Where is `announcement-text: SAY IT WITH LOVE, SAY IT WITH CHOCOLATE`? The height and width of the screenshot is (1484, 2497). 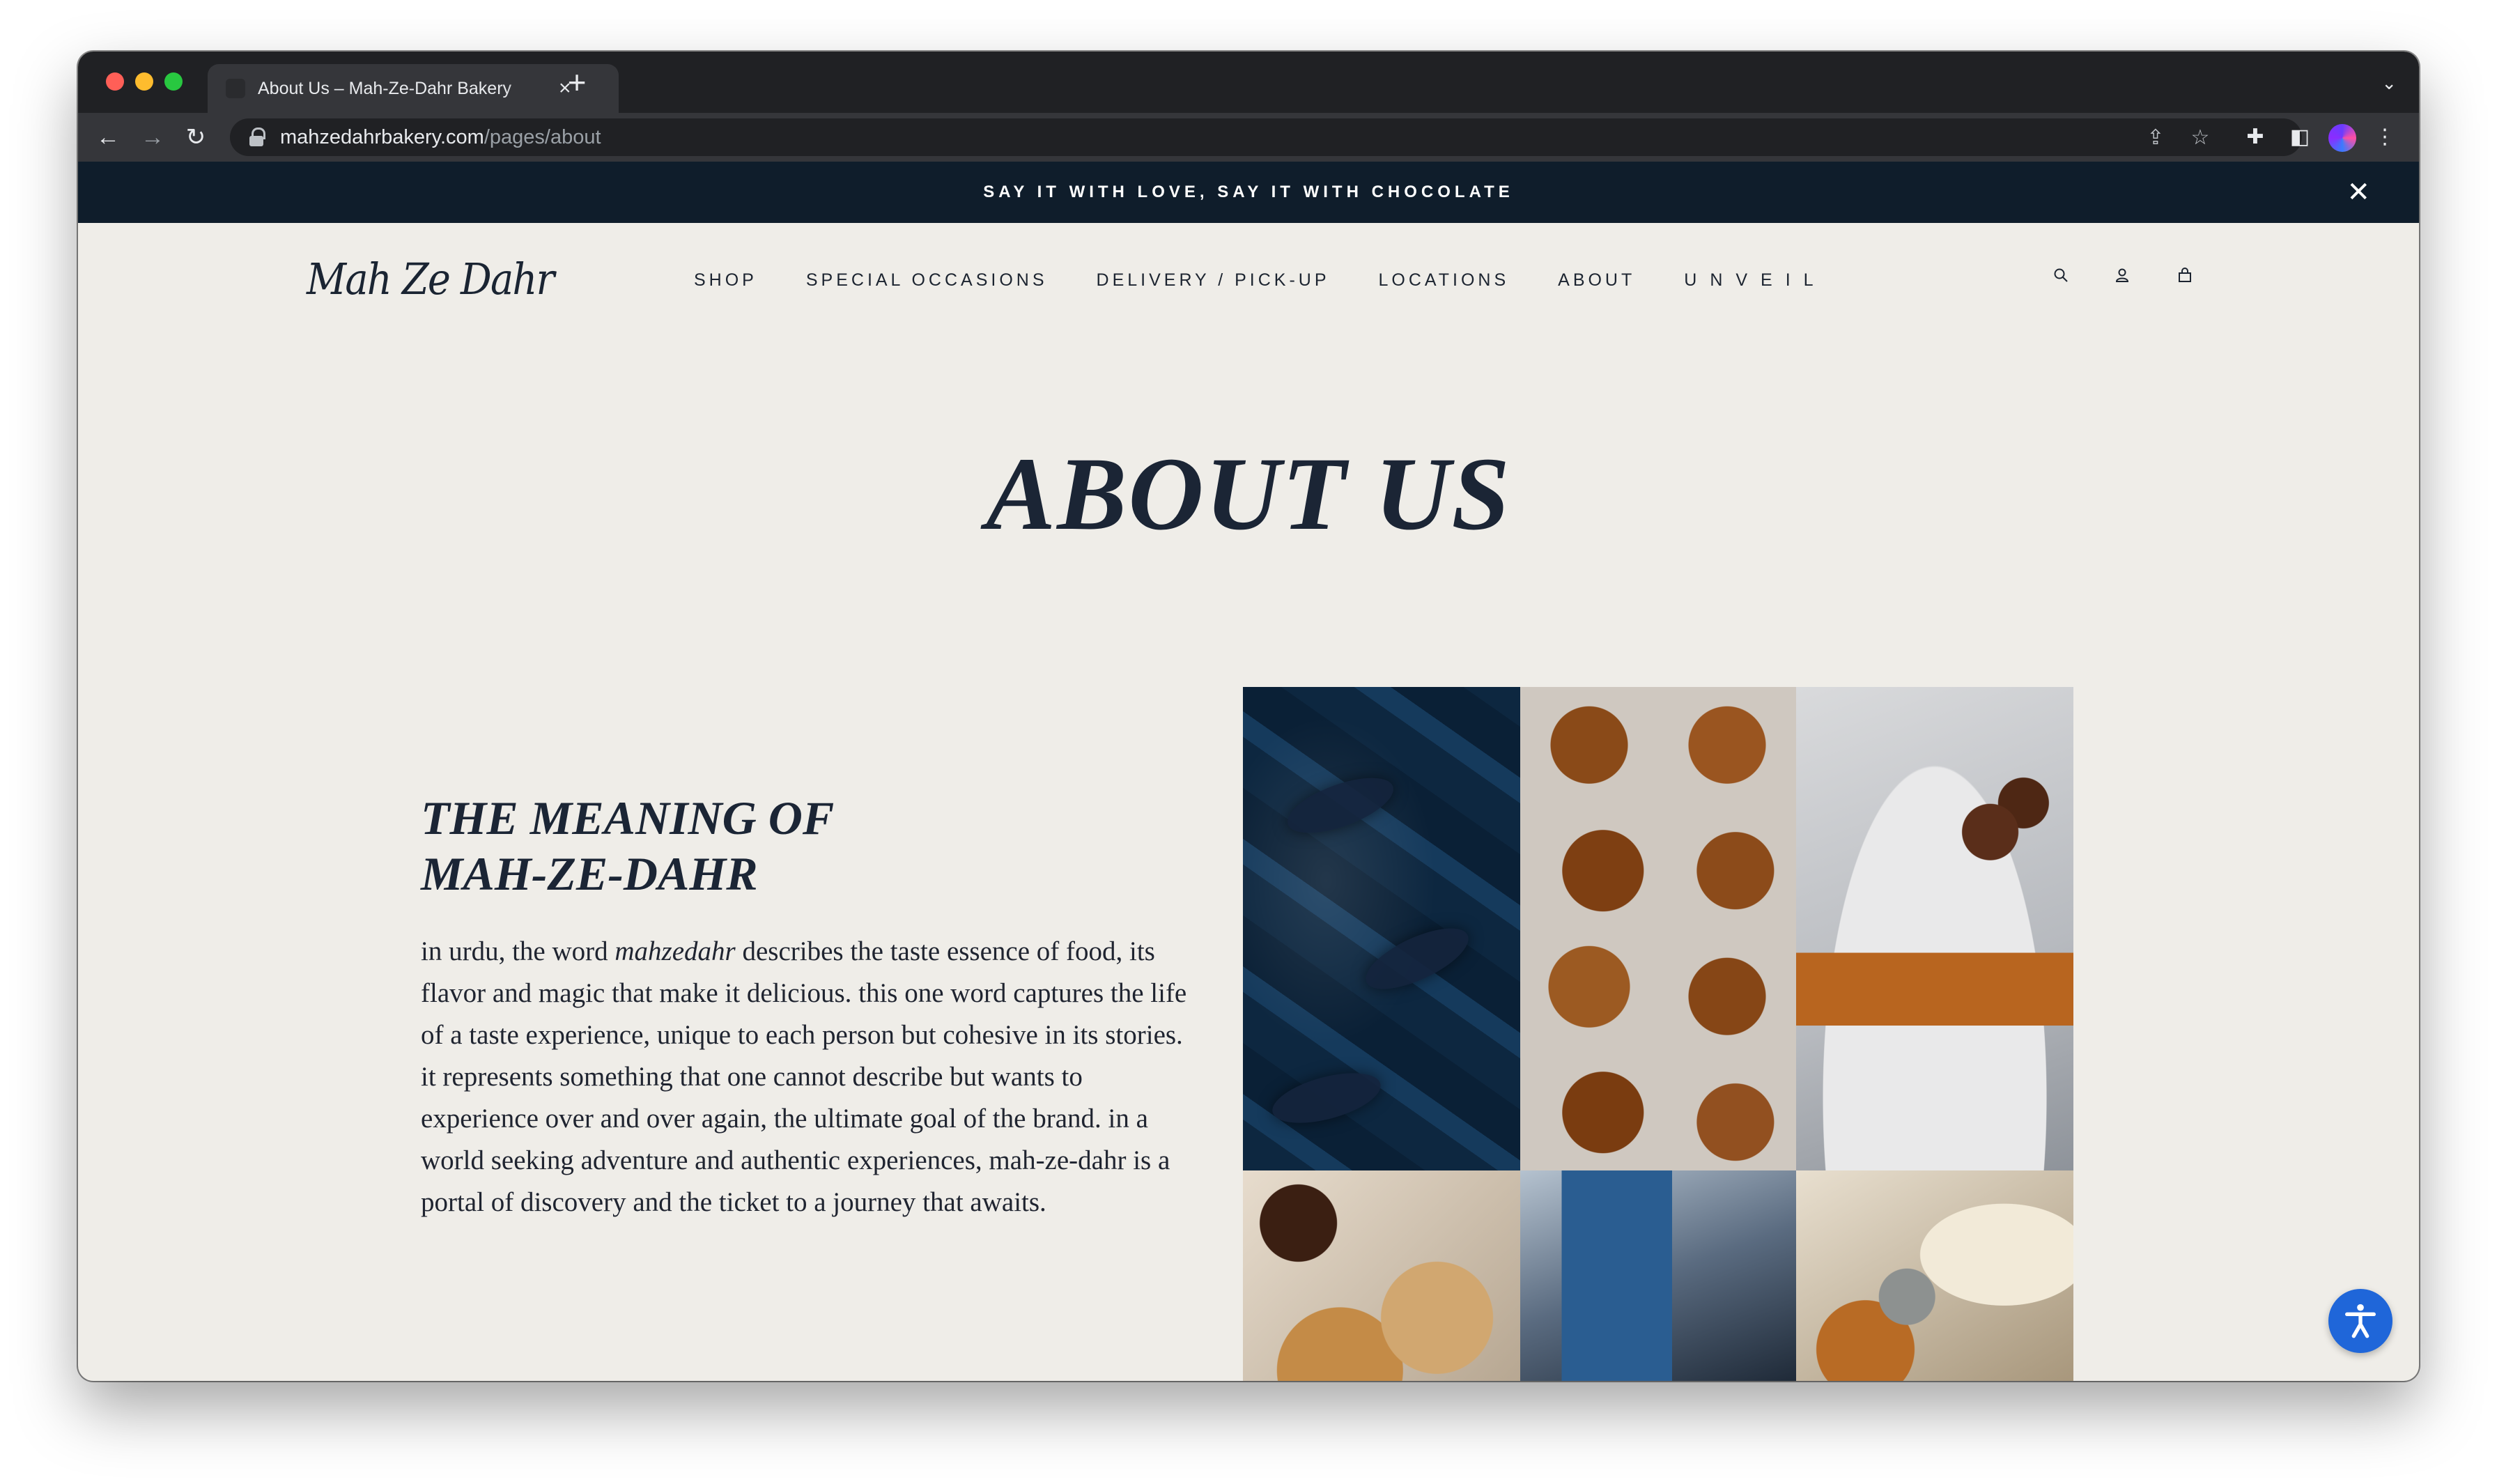 announcement-text: SAY IT WITH LOVE, SAY IT WITH CHOCOLATE is located at coordinates (1248, 192).